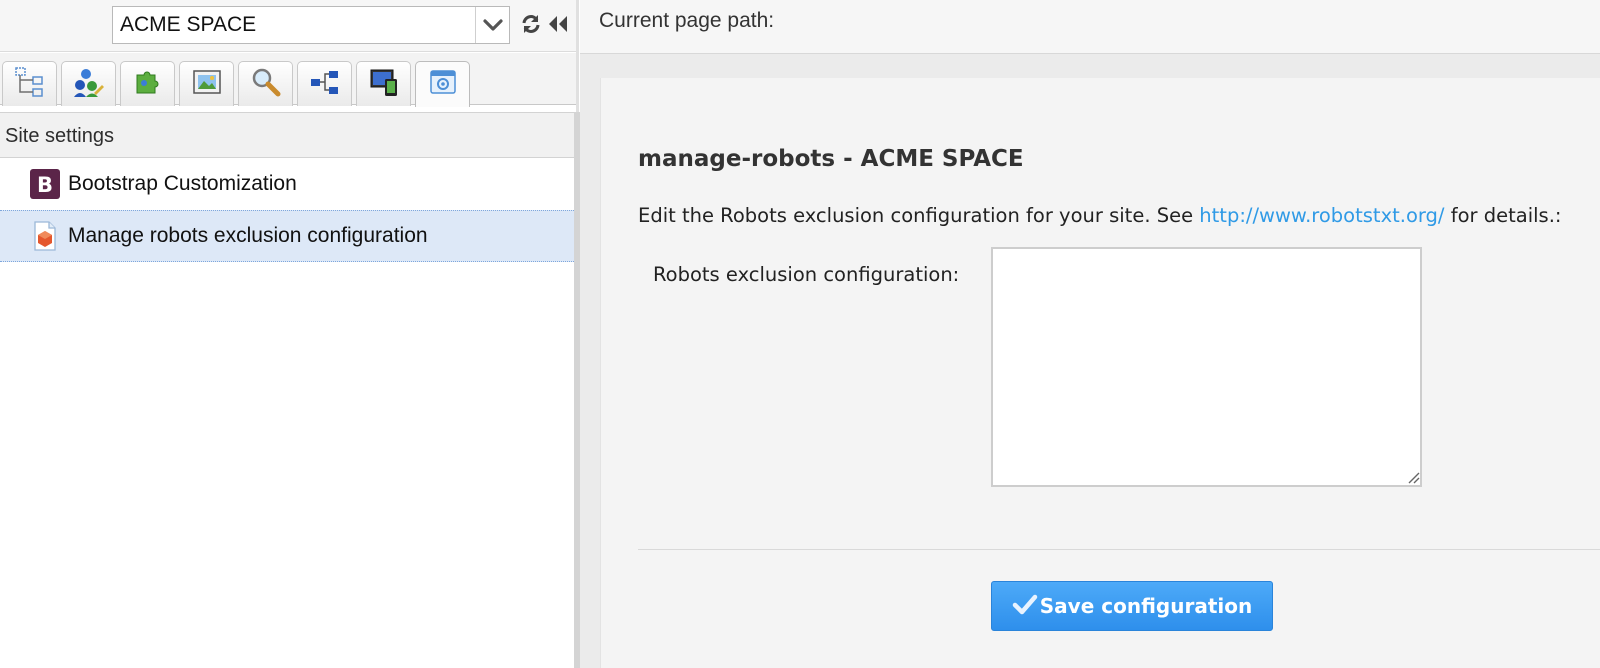 This screenshot has height=668, width=1600. I want to click on site-selector-value: ACME SPACE, so click(188, 24).